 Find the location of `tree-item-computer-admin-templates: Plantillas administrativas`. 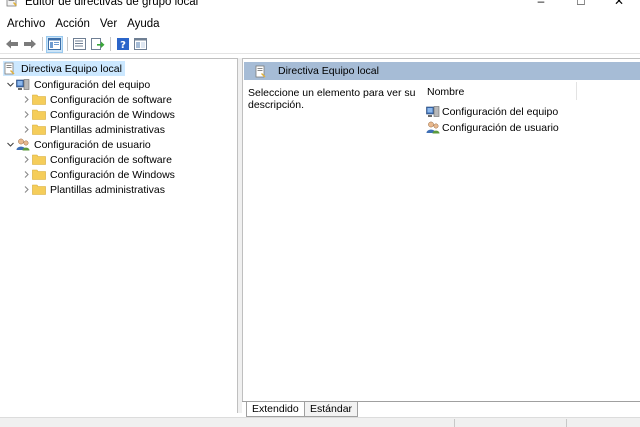

tree-item-computer-admin-templates: Plantillas administrativas is located at coordinates (92, 129).